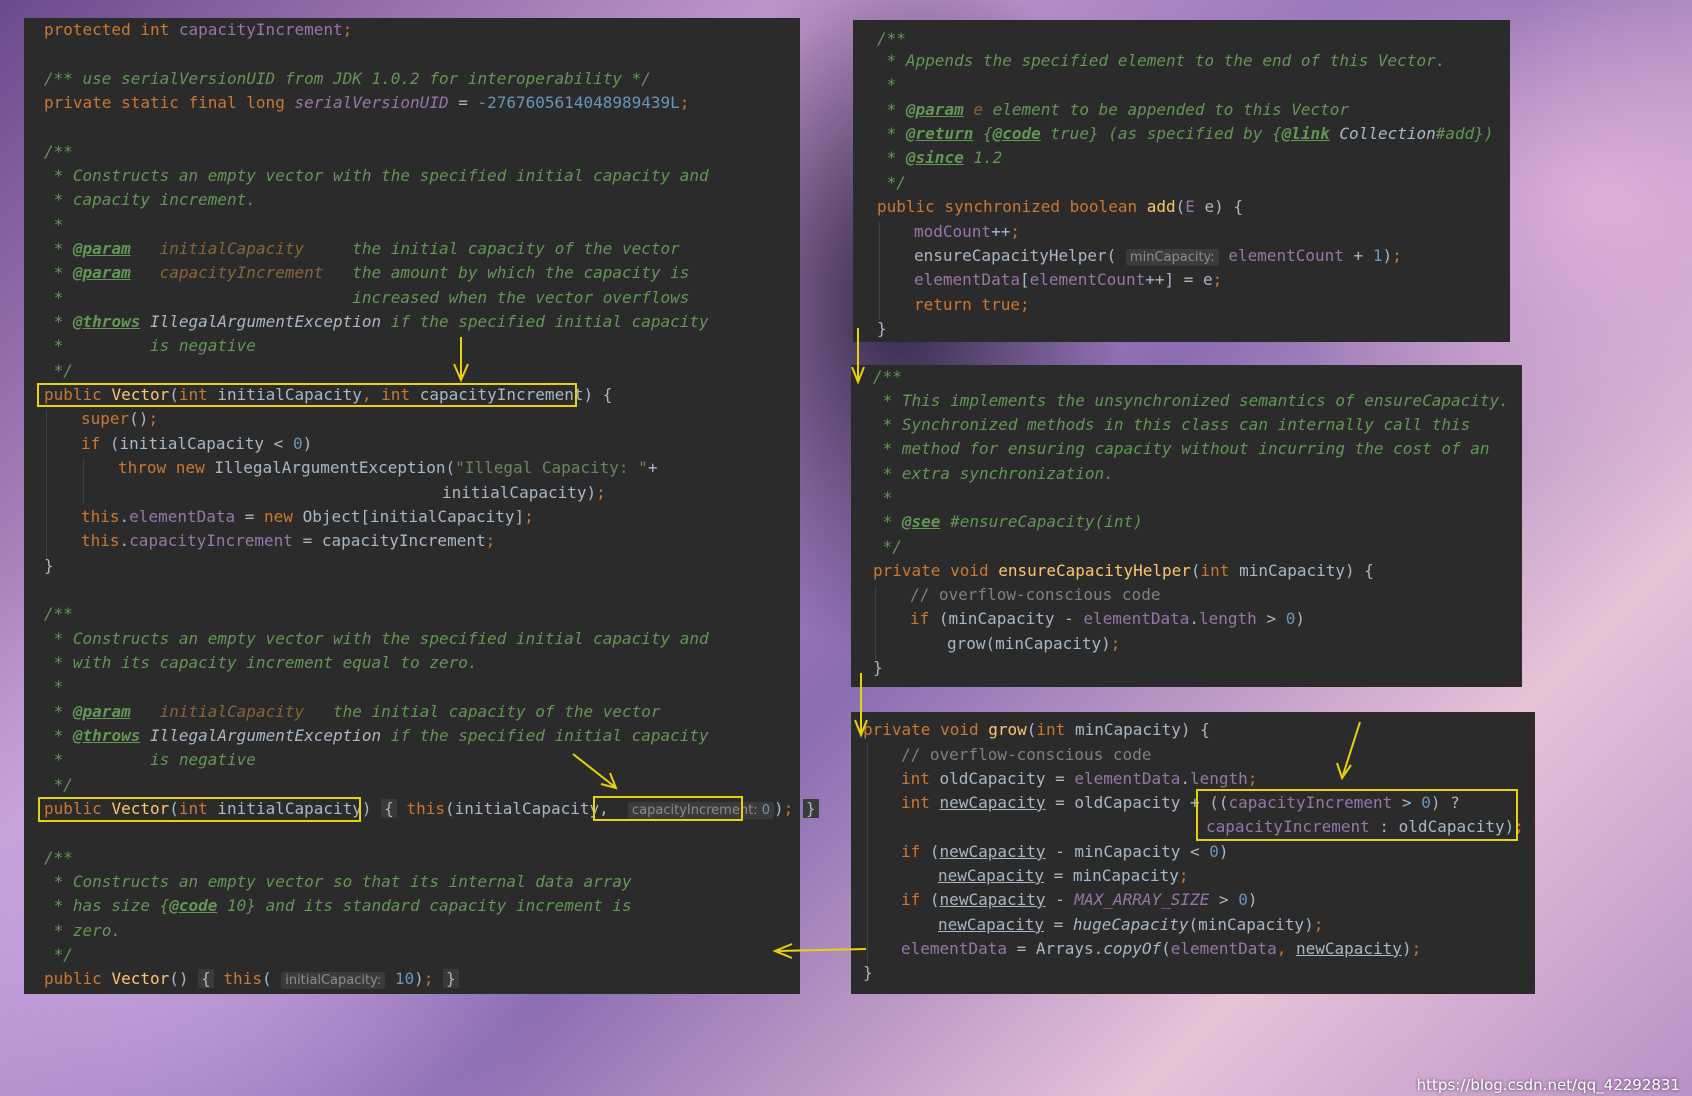 This screenshot has height=1096, width=1692. I want to click on code-line: modCount++;, so click(967, 231).